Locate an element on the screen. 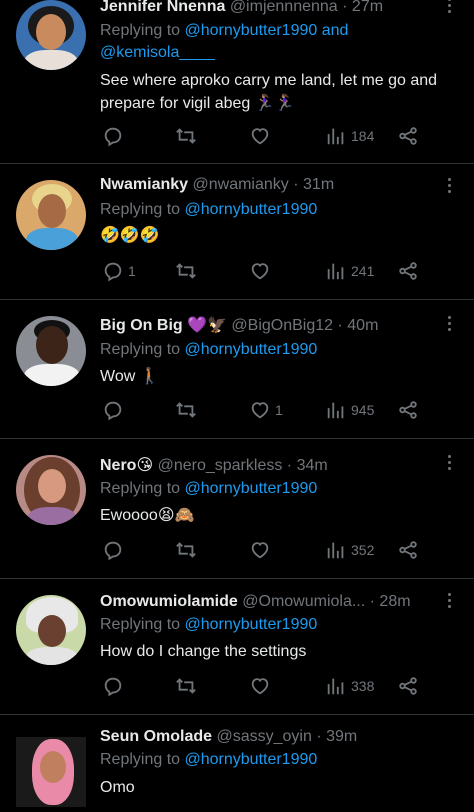 This screenshot has height=812, width=474. tweet-text: 🤣🤣🤣 is located at coordinates (130, 235).